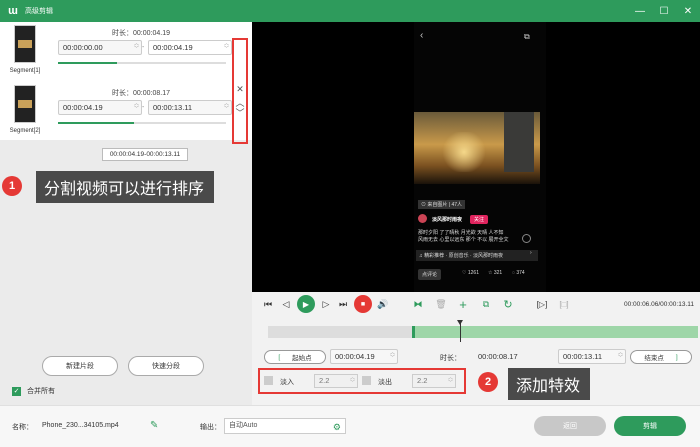  I want to click on set-marker-icon: ⏭, so click(343, 304).